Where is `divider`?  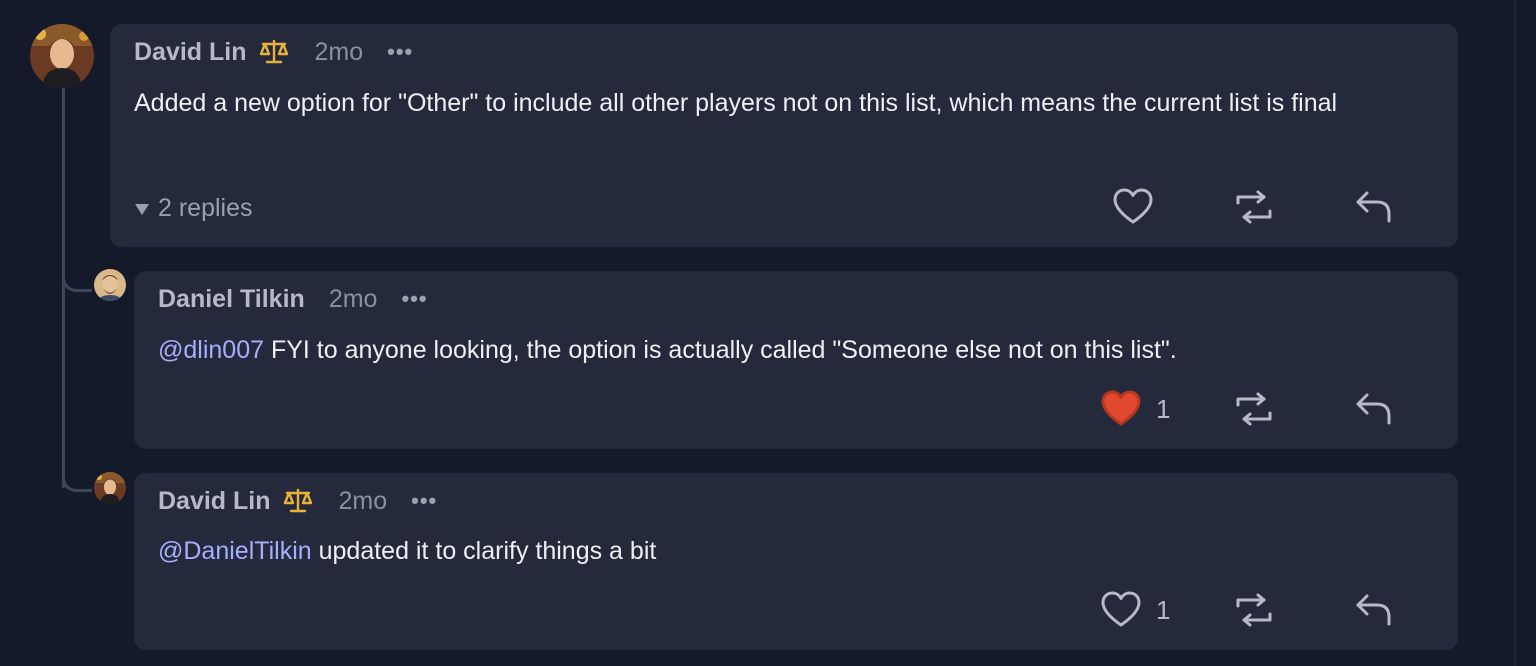 divider is located at coordinates (1515, 333).